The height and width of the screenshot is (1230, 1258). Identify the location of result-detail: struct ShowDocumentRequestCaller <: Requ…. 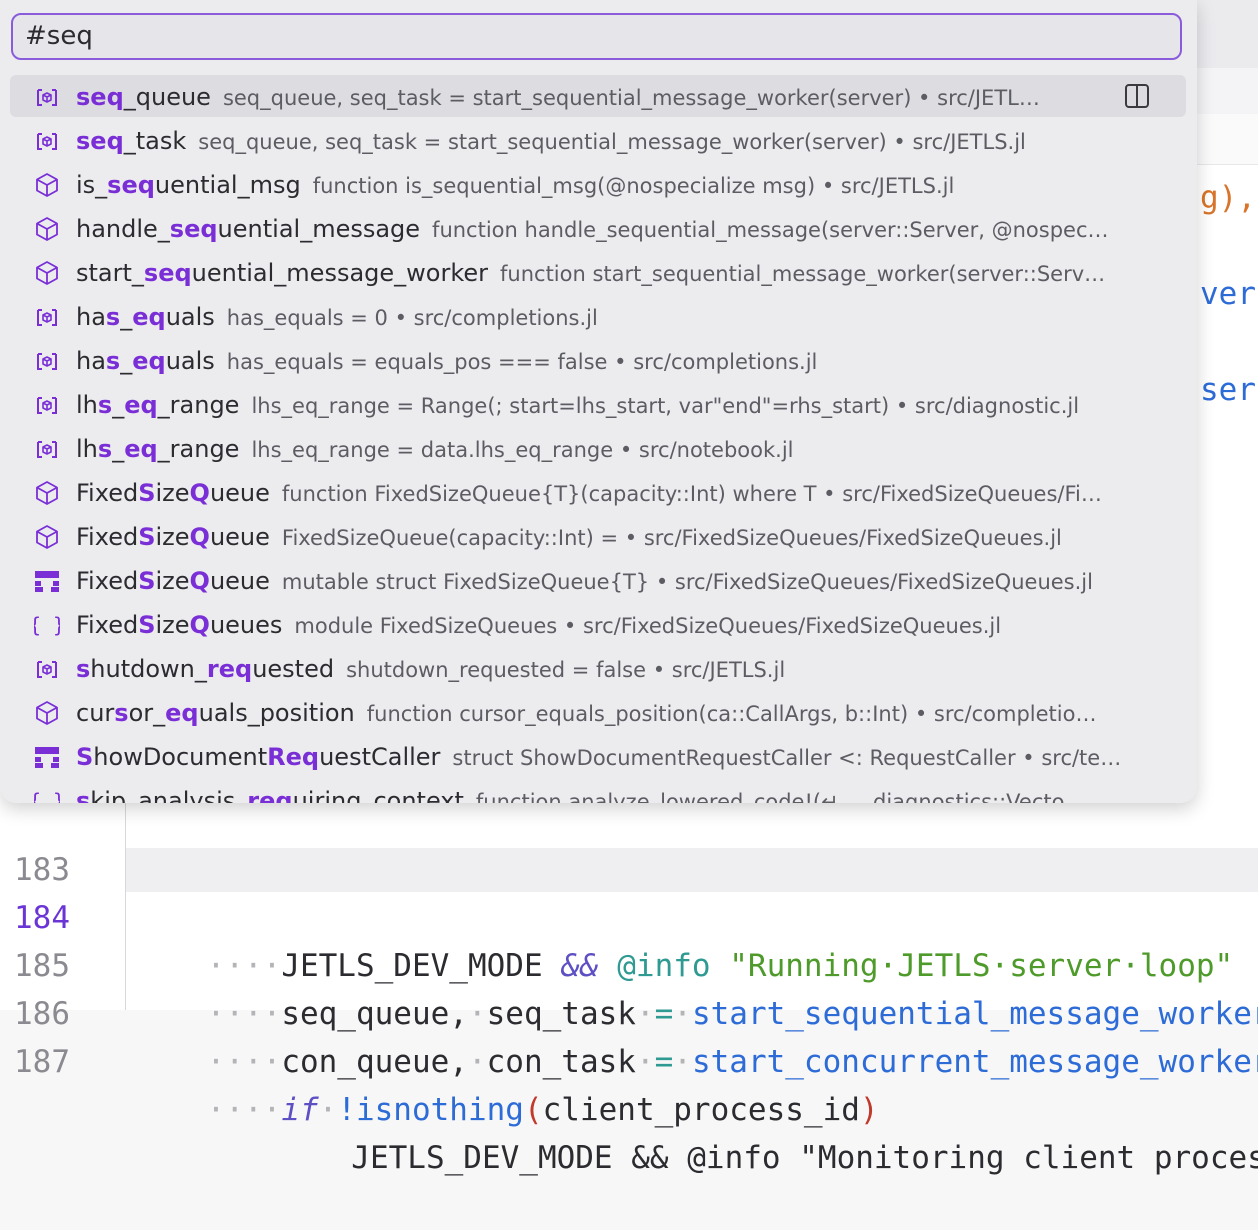
(787, 758).